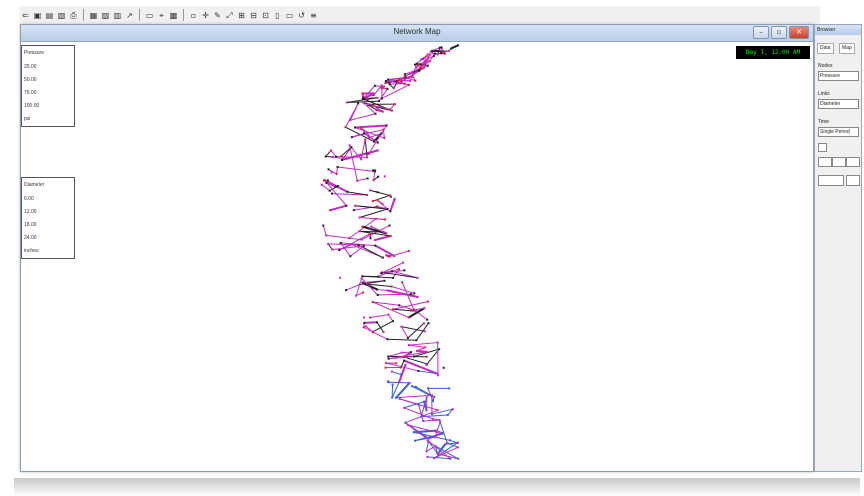 This screenshot has height=496, width=864. Describe the element at coordinates (825, 162) in the screenshot. I see `animate-back-button` at that location.